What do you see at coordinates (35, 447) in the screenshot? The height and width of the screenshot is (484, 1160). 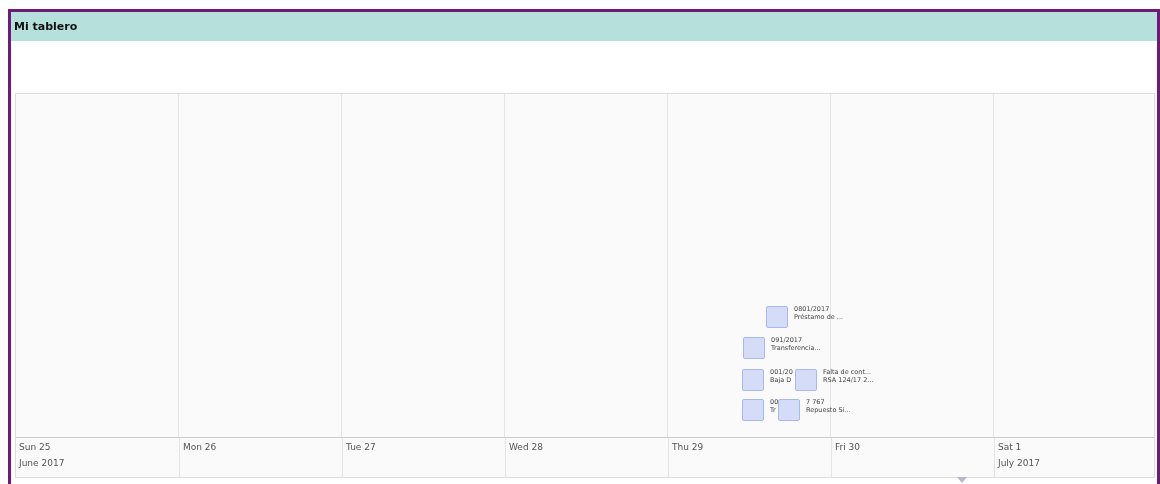 I see `day-label: Sun 25` at bounding box center [35, 447].